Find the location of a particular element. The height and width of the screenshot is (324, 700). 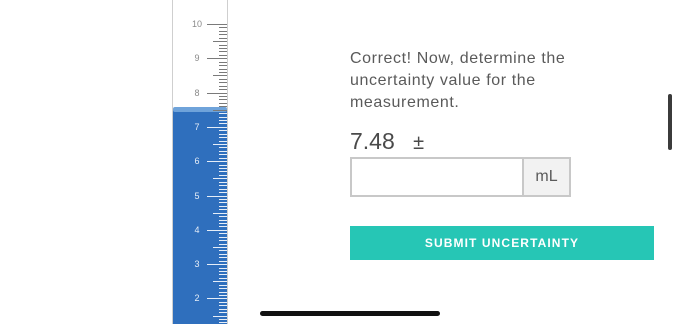

unit-label: mL is located at coordinates (546, 177).